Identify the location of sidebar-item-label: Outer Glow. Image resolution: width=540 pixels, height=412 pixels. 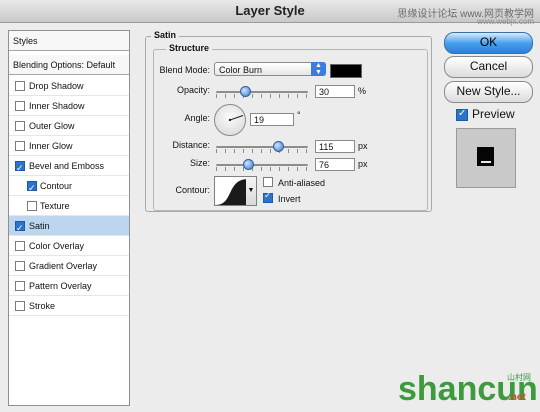
(52, 126).